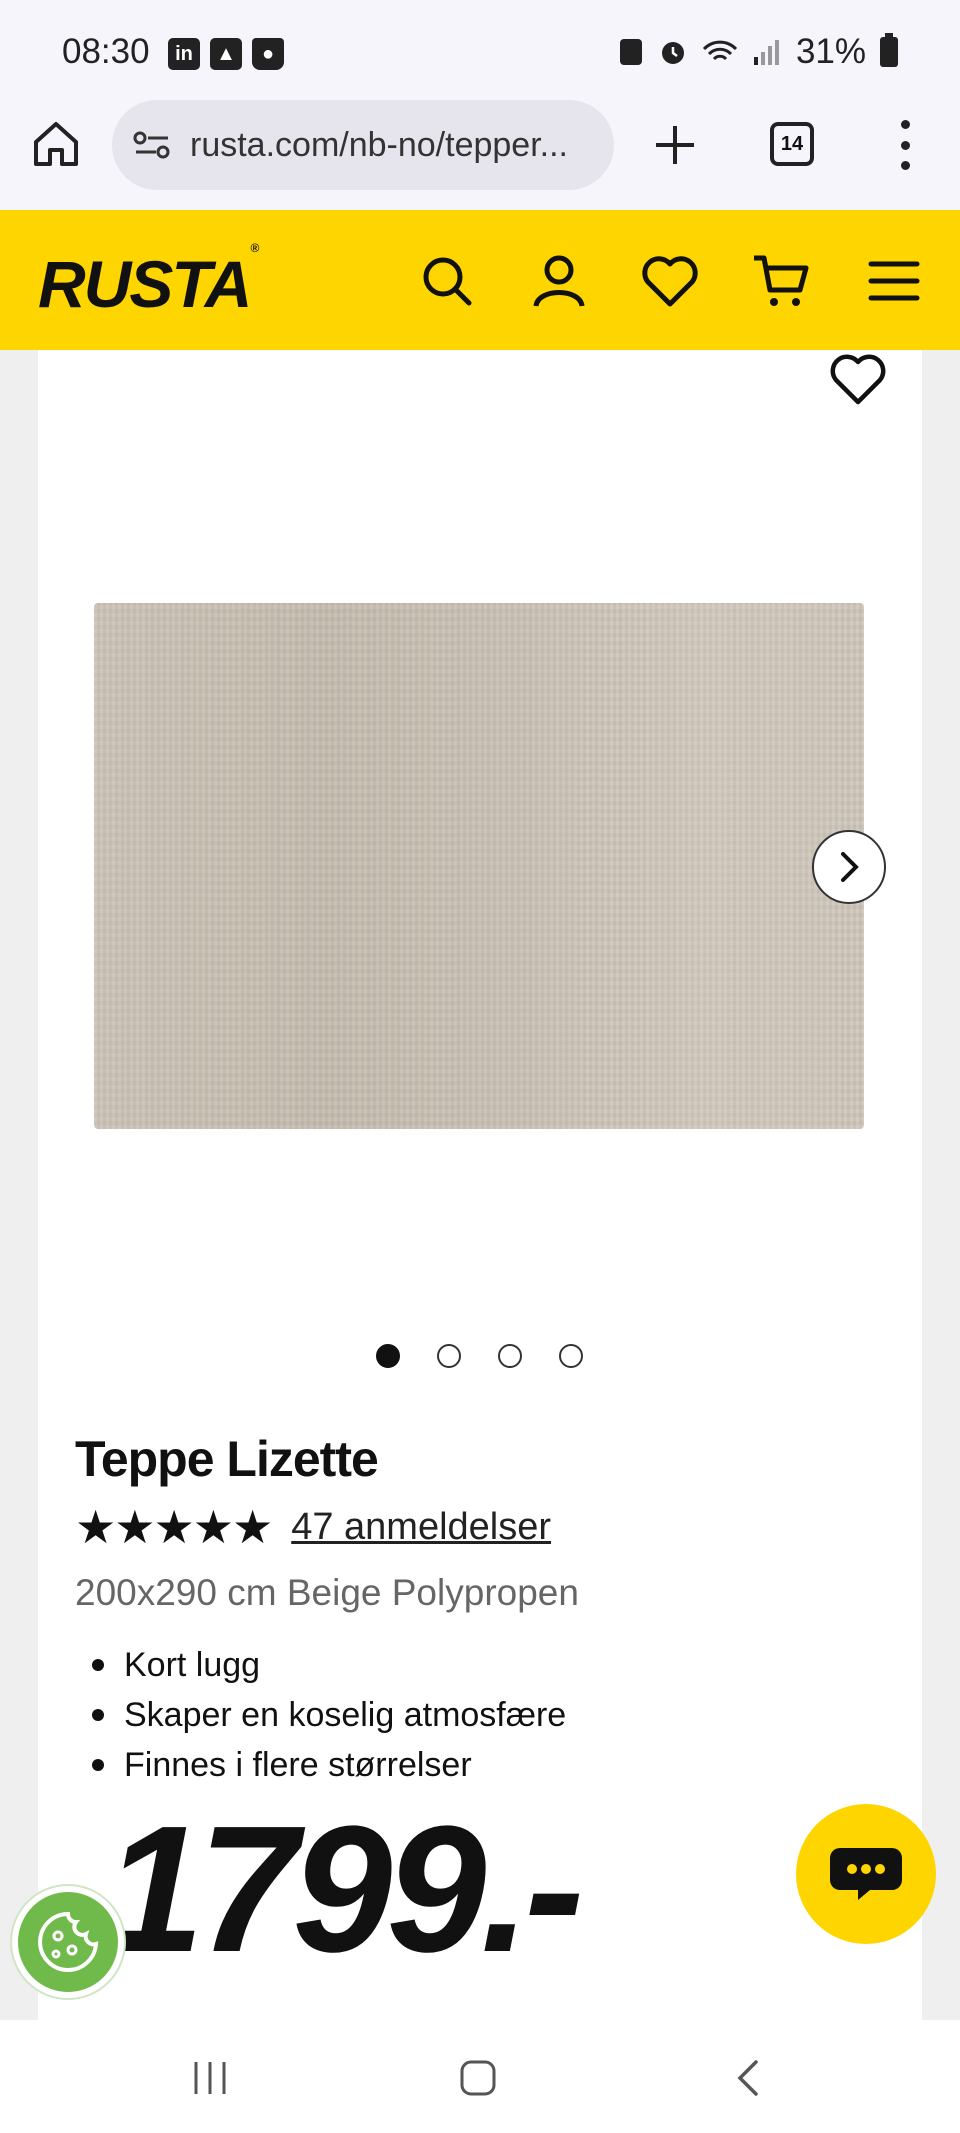 The image size is (960, 2133). I want to click on cookie-icon, so click(68, 1941).